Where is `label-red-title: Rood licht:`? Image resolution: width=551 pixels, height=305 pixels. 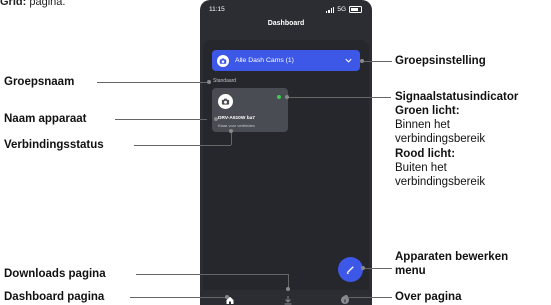 label-red-title: Rood licht: is located at coordinates (425, 154).